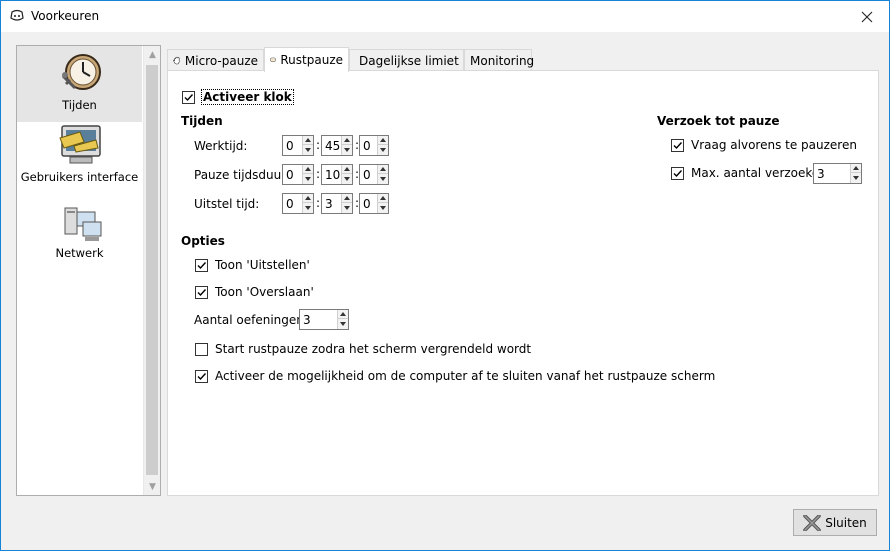 This screenshot has height=551, width=890. I want to click on pauze-seconds-spinner: 0, so click(374, 174).